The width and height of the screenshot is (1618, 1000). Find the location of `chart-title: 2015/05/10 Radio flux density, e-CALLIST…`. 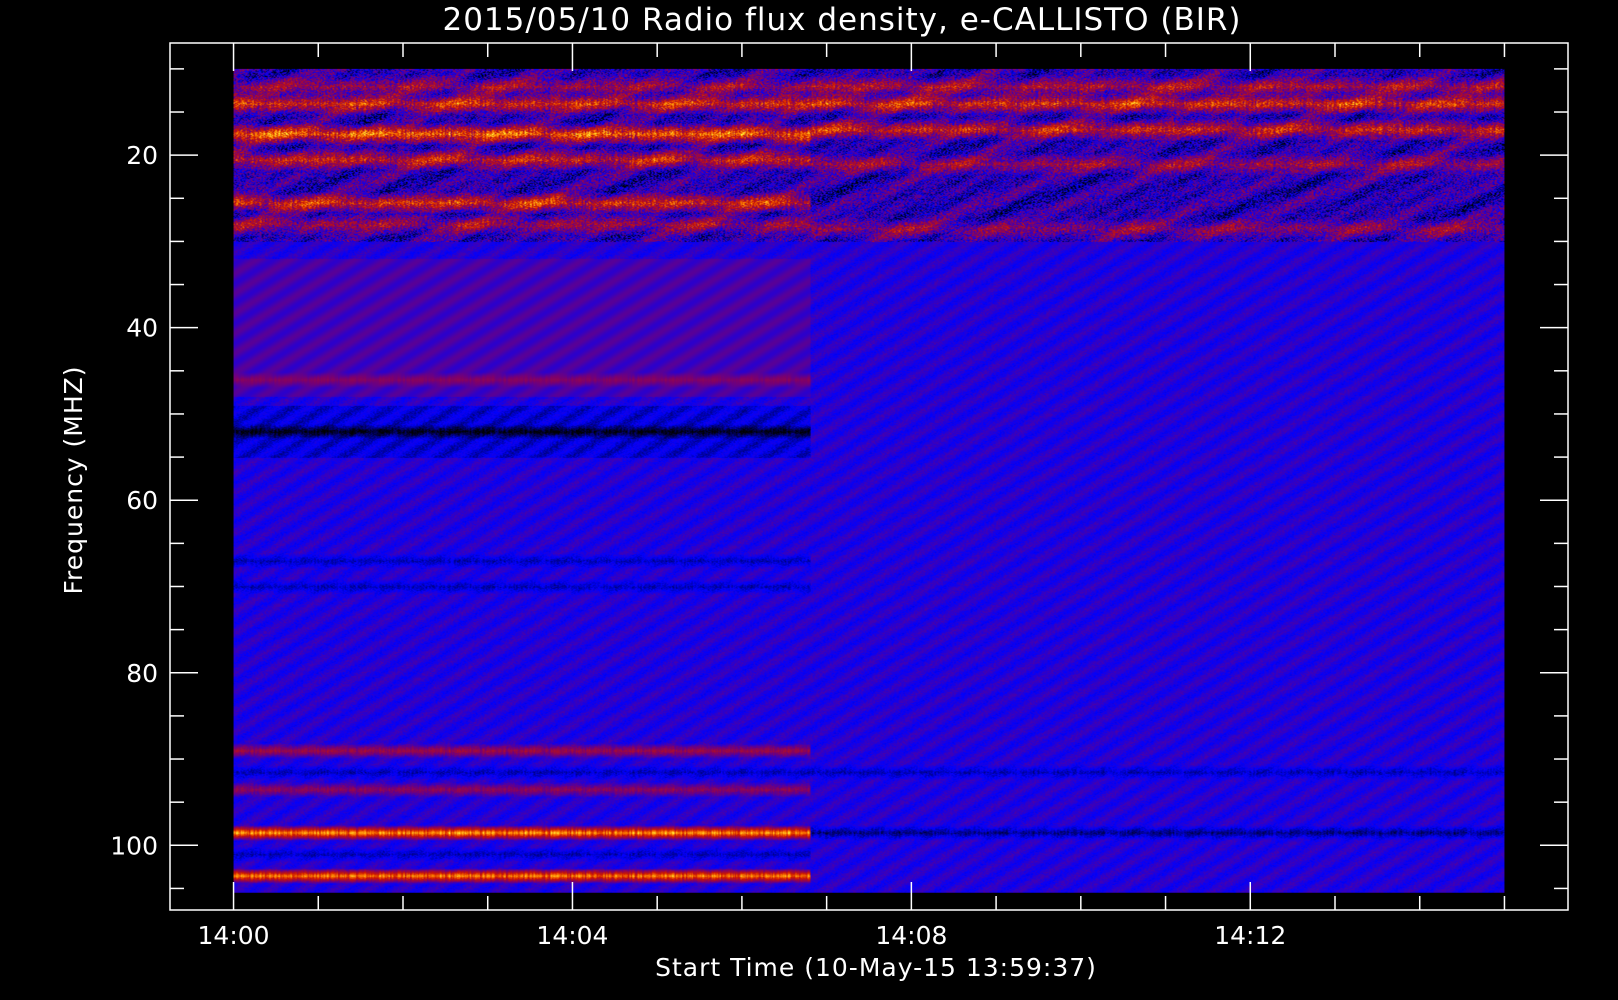

chart-title: 2015/05/10 Radio flux density, e-CALLIST… is located at coordinates (841, 20).